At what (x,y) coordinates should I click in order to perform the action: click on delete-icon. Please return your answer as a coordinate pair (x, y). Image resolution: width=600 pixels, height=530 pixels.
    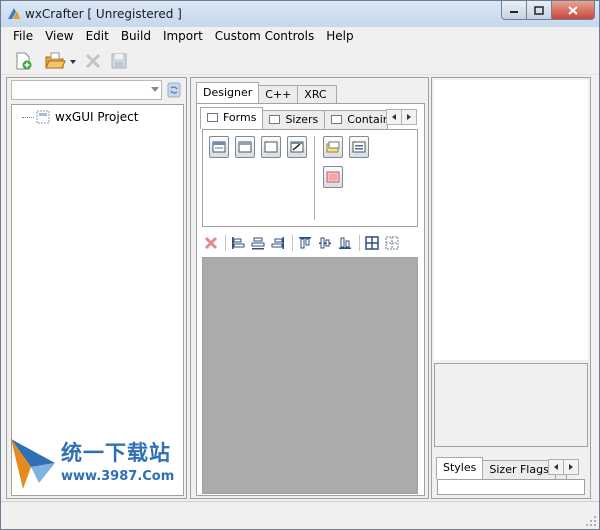
    Looking at the image, I should click on (93, 61).